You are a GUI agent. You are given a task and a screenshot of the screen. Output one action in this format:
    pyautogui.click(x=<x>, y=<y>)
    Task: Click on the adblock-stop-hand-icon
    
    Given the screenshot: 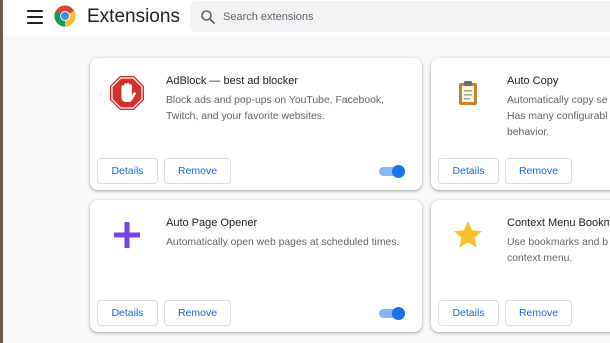 What is the action you would take?
    pyautogui.click(x=127, y=93)
    